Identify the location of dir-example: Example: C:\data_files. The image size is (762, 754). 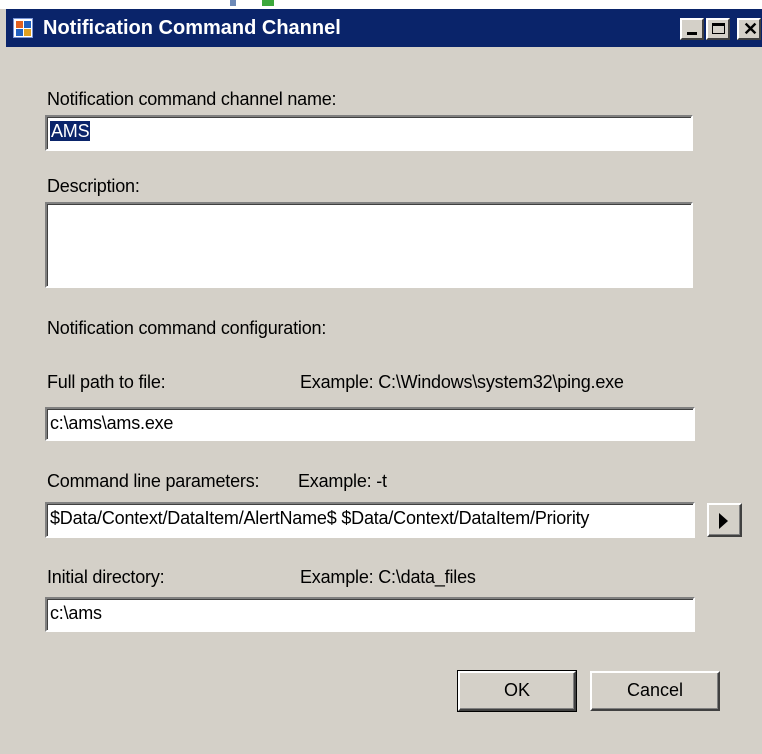
(388, 577).